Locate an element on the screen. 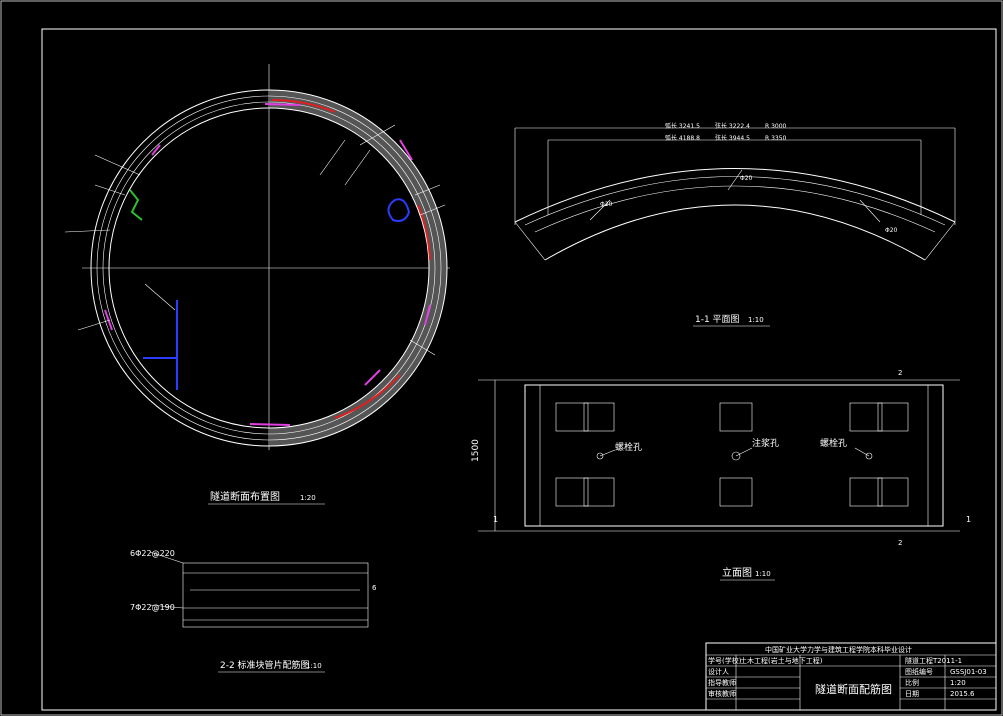 The height and width of the screenshot is (716, 1003). plan-label-thk3: Φ20 is located at coordinates (891, 230).